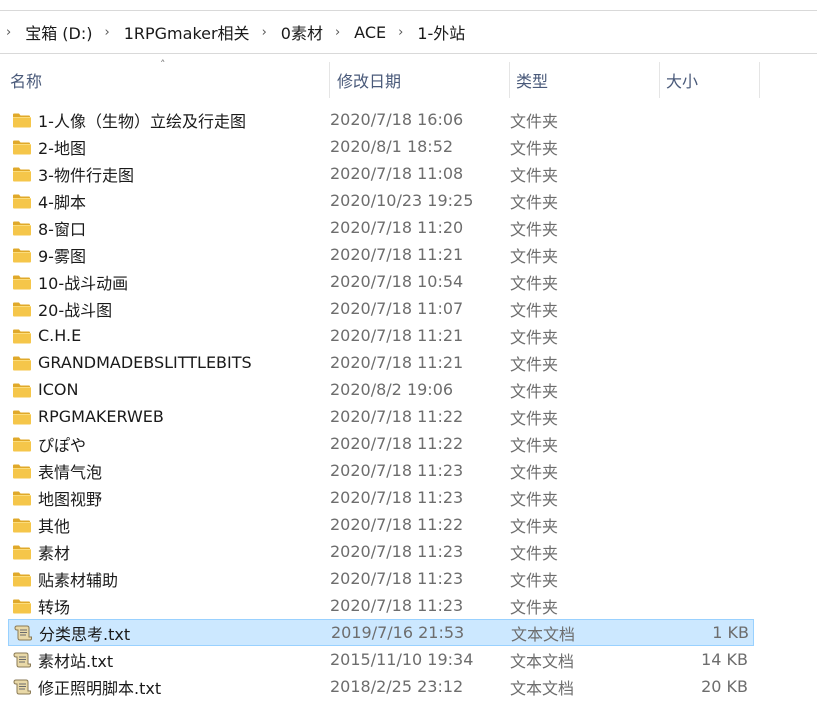 The width and height of the screenshot is (817, 712). Describe the element at coordinates (381, 227) in the screenshot. I see `folder-row: 8-窗口 2020/7/18 11:20 文件夹` at that location.